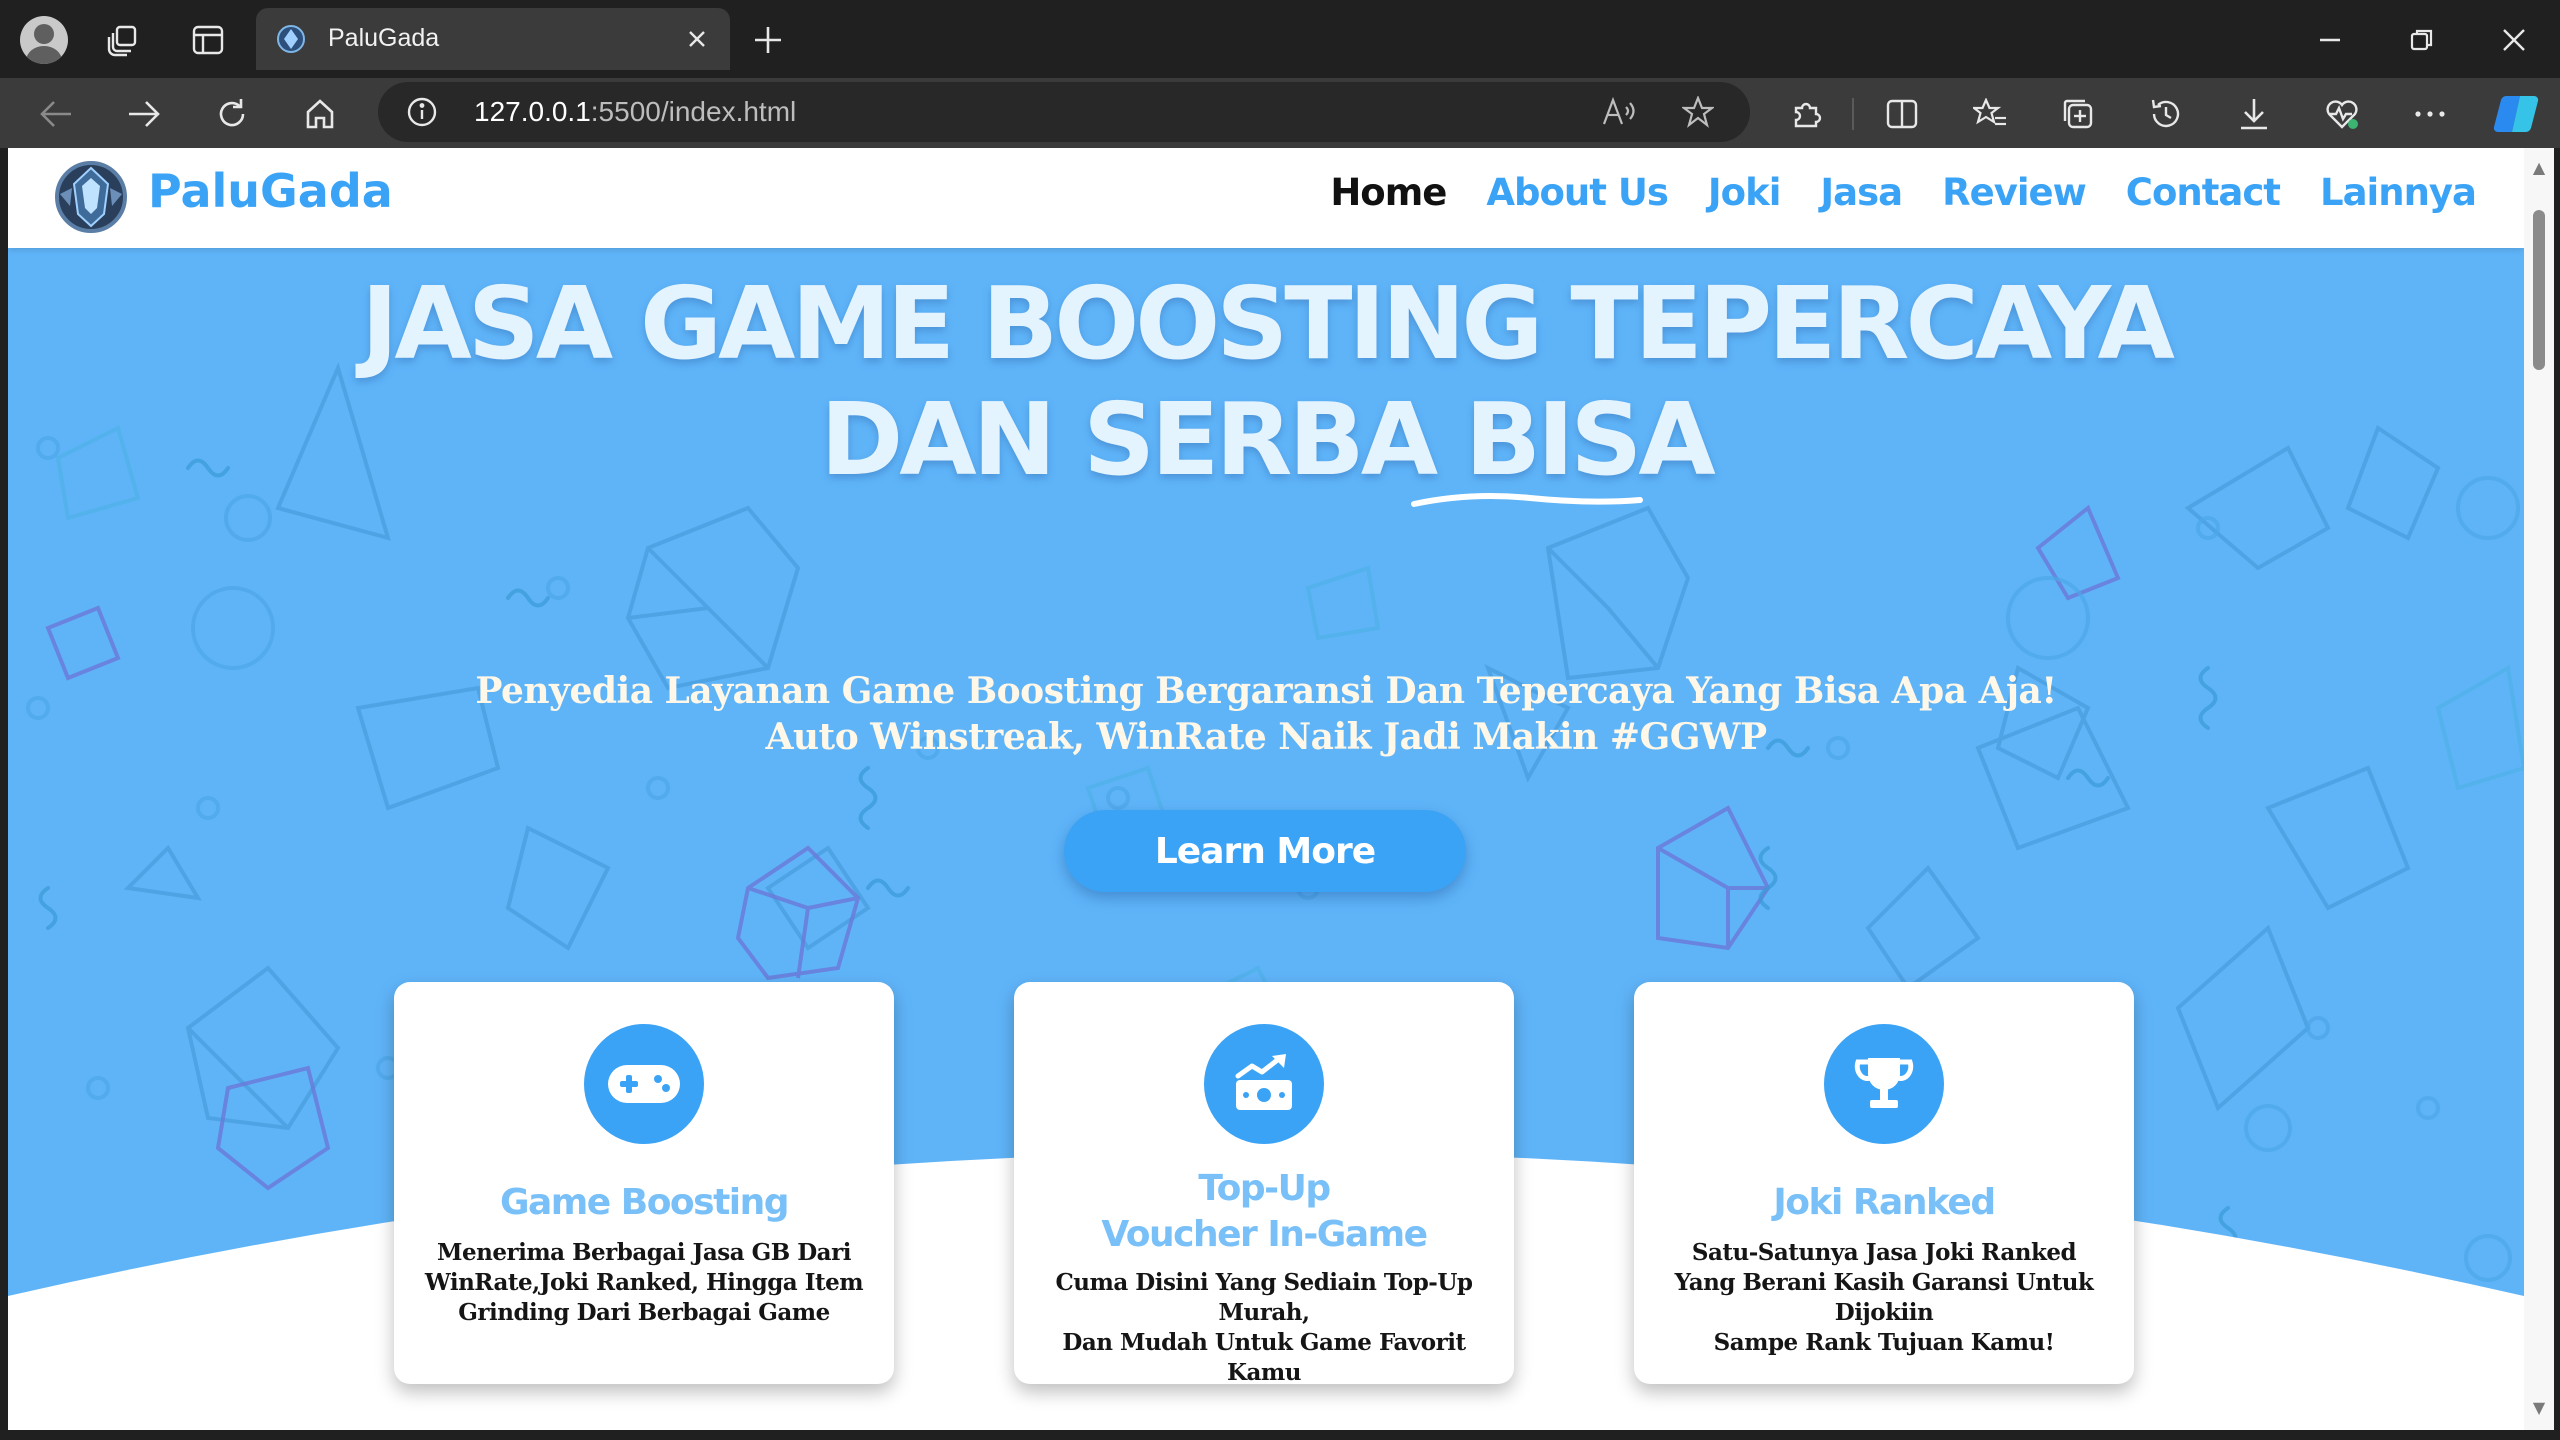  What do you see at coordinates (1620, 112) in the screenshot?
I see `read-aloud-icon` at bounding box center [1620, 112].